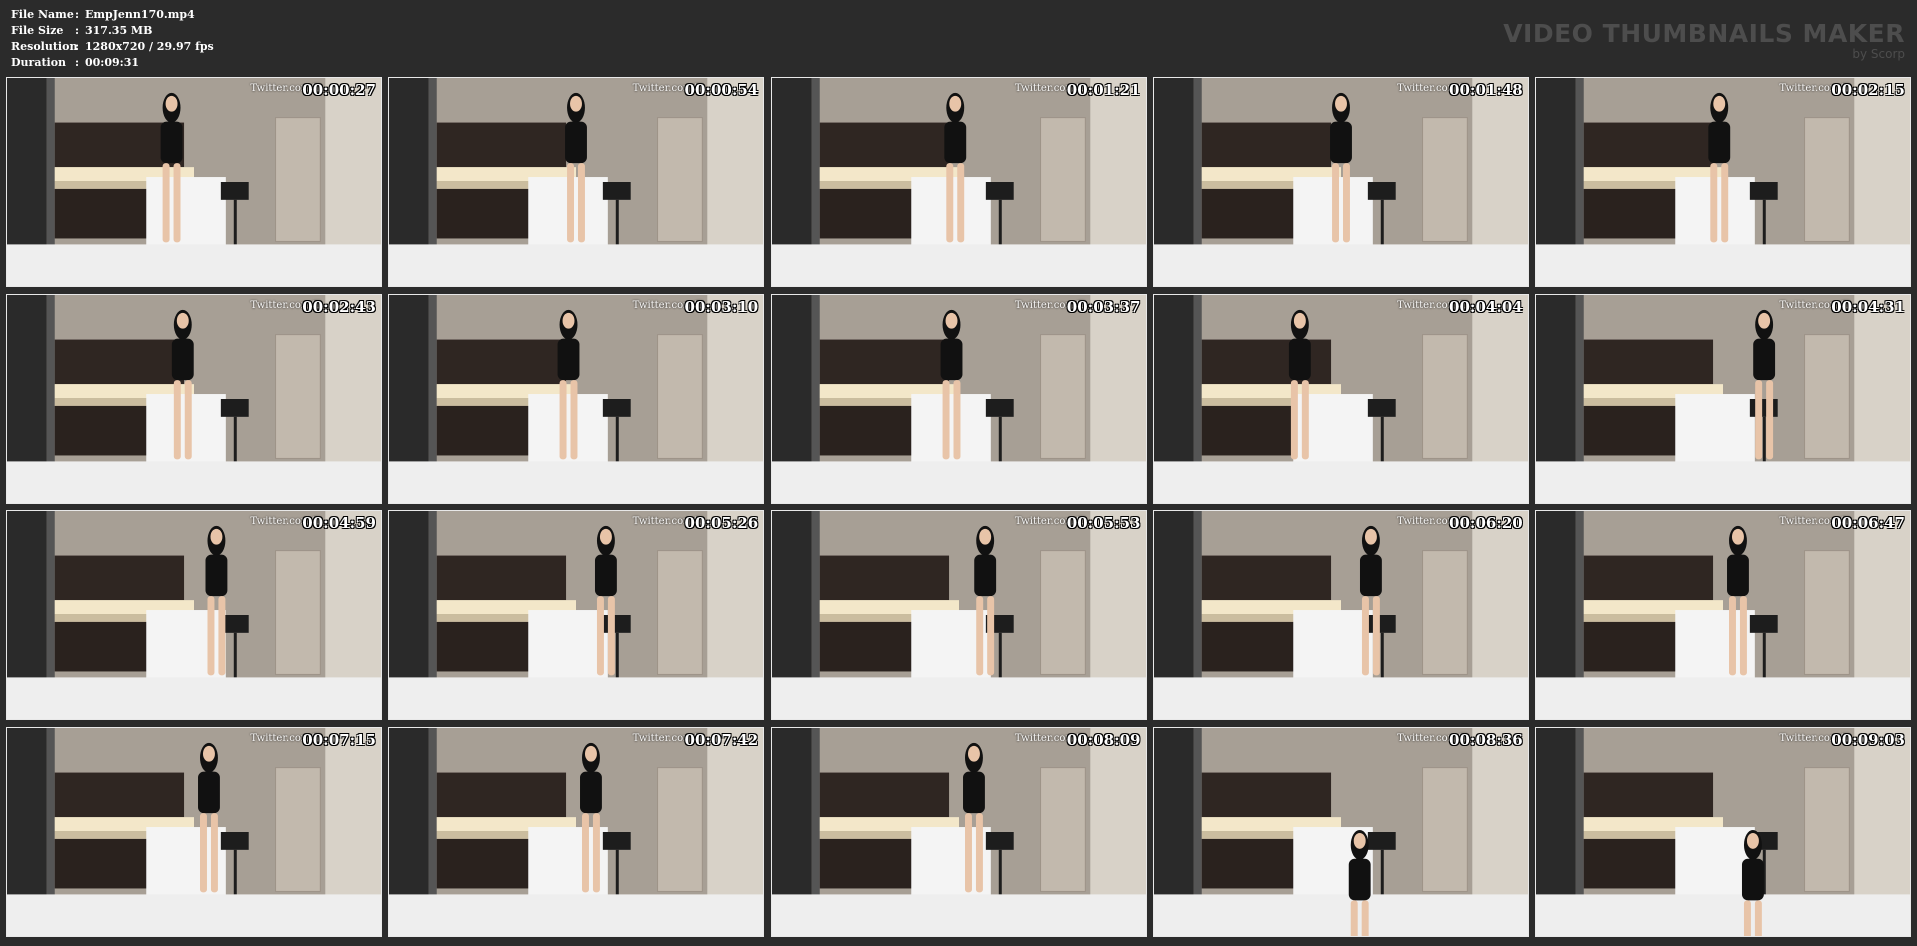  What do you see at coordinates (1103, 90) in the screenshot?
I see `frame-timestamp: 00:01:21` at bounding box center [1103, 90].